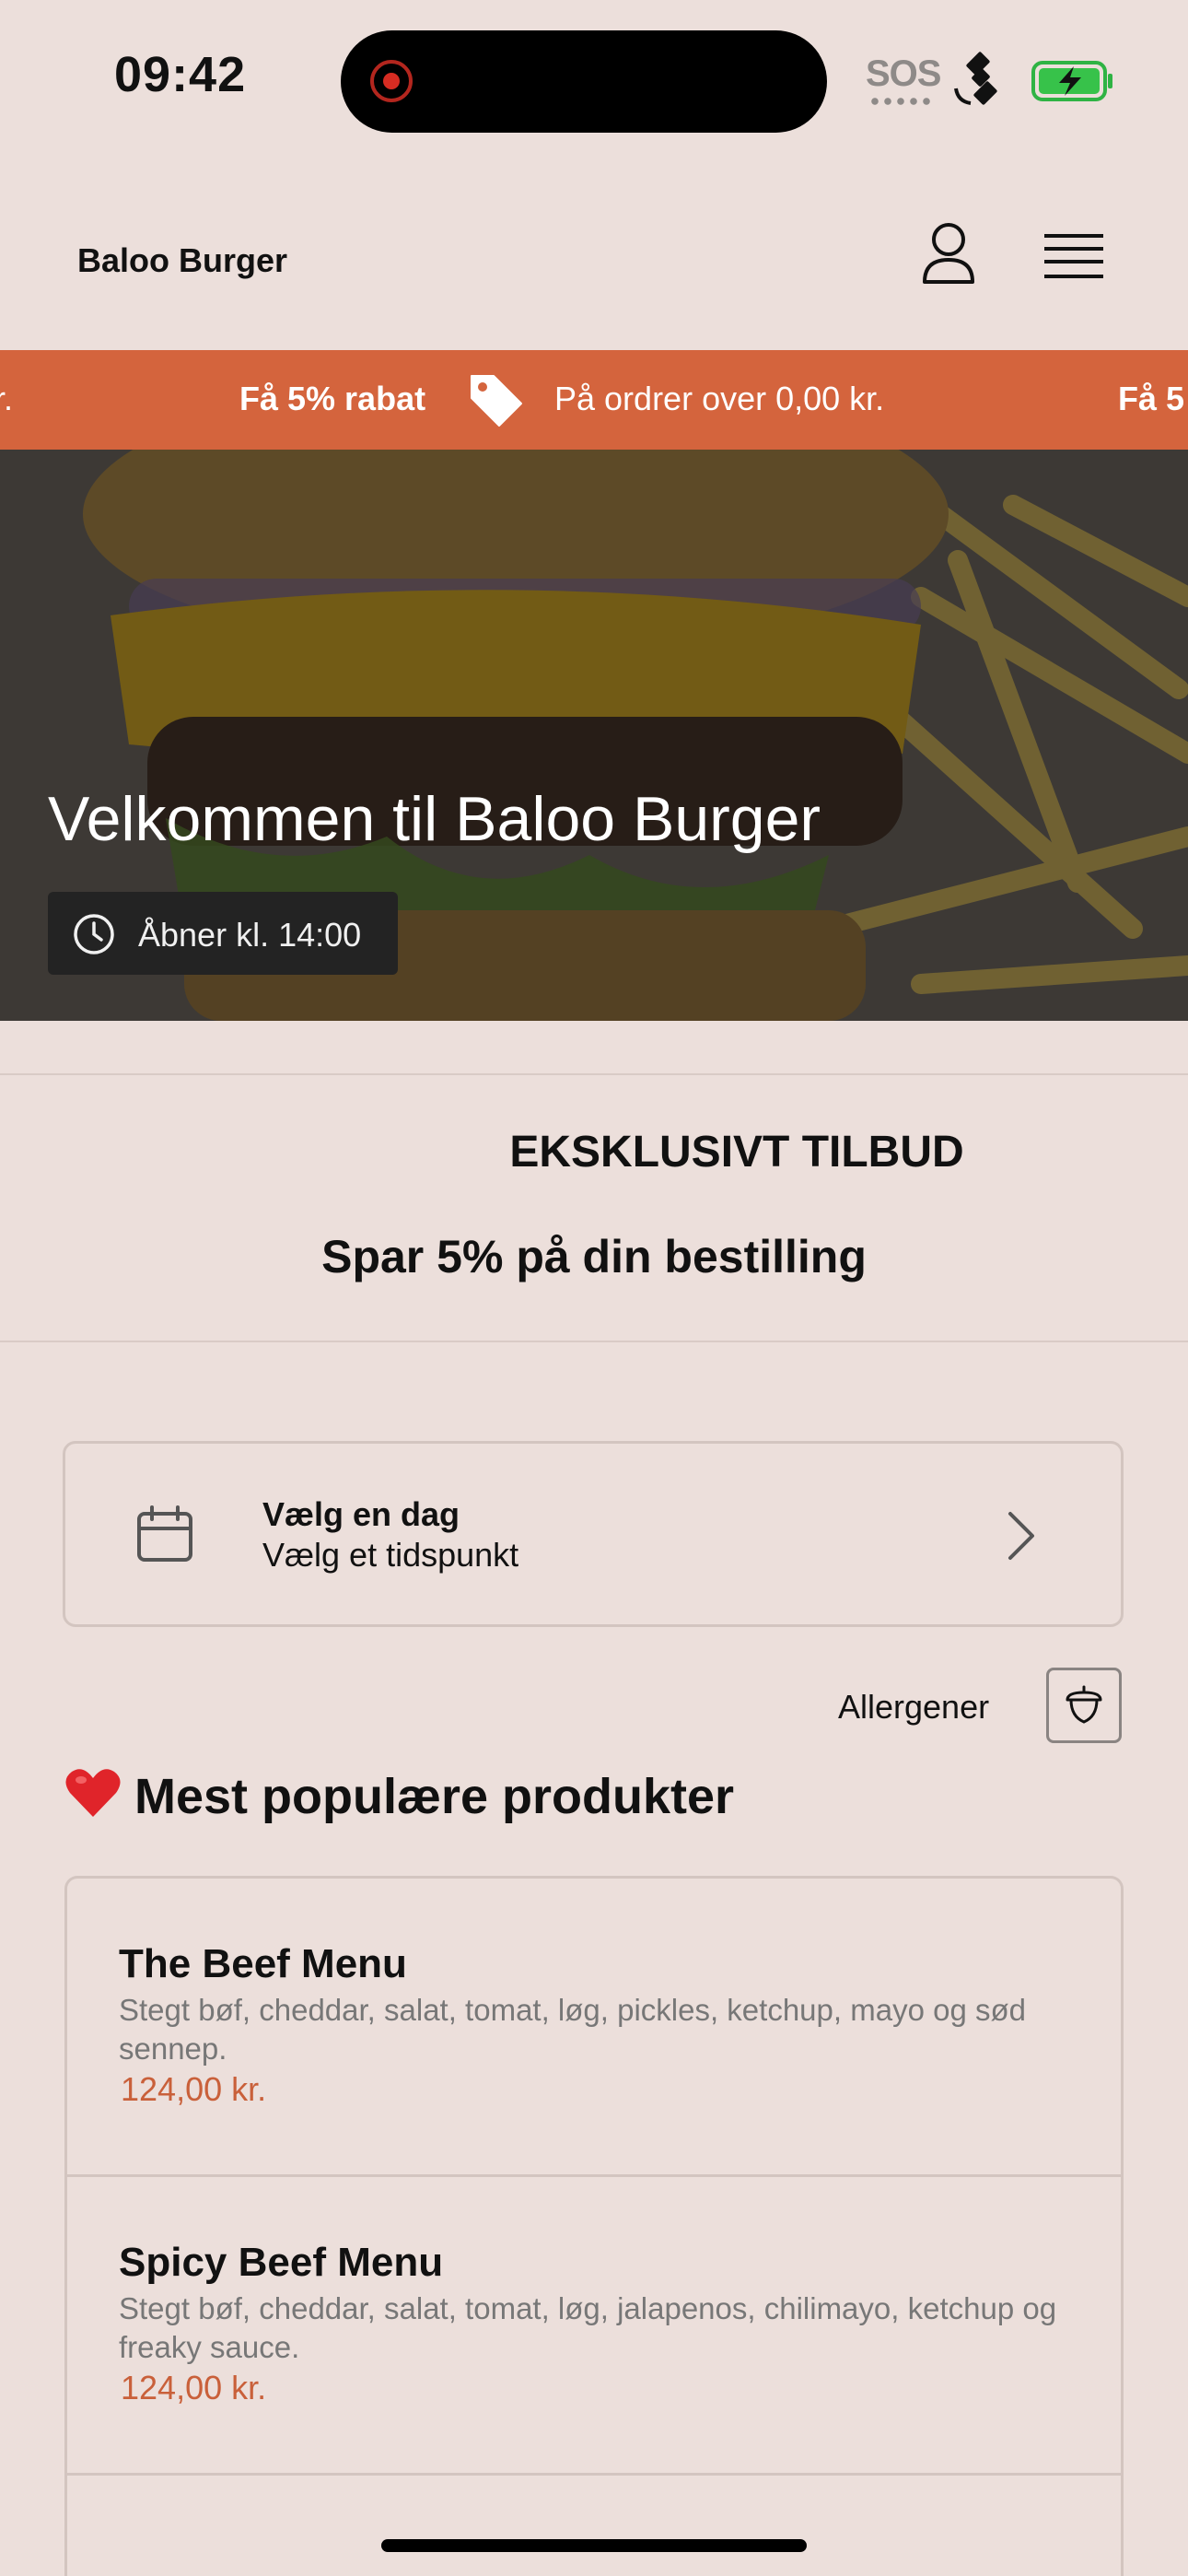 The width and height of the screenshot is (1188, 2576). What do you see at coordinates (594, 1256) in the screenshot?
I see `offer-title: Spar 5% på din bestilling` at bounding box center [594, 1256].